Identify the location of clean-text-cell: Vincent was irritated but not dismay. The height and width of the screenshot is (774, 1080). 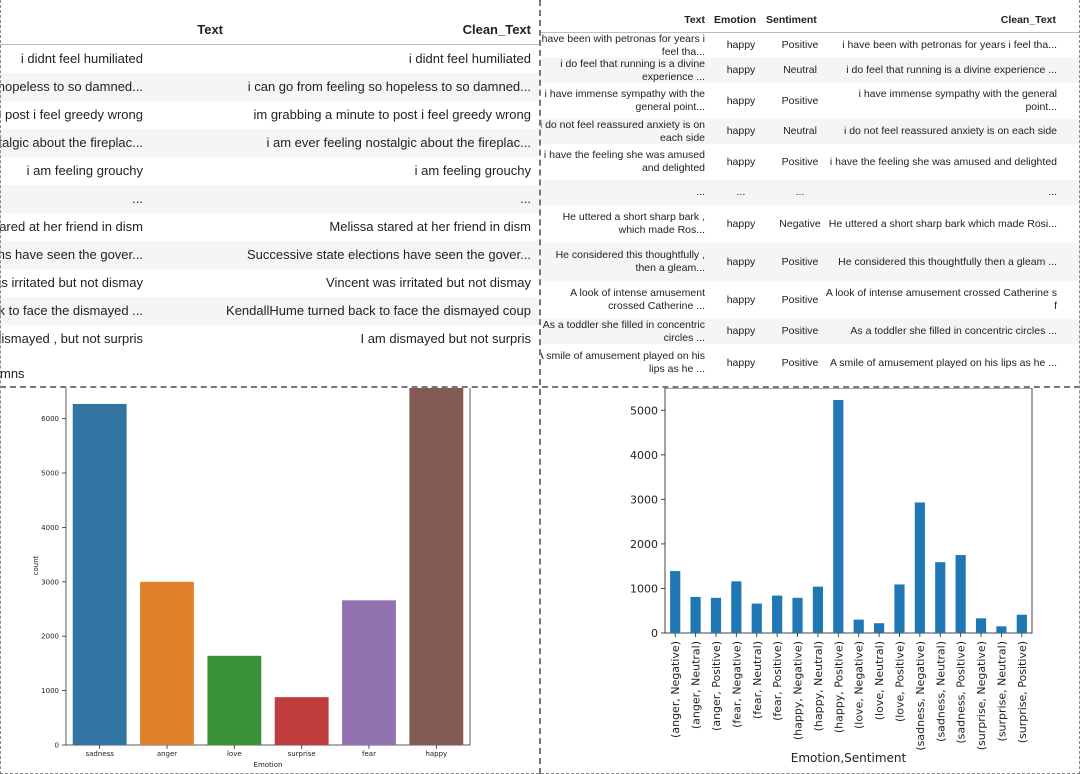
(428, 282).